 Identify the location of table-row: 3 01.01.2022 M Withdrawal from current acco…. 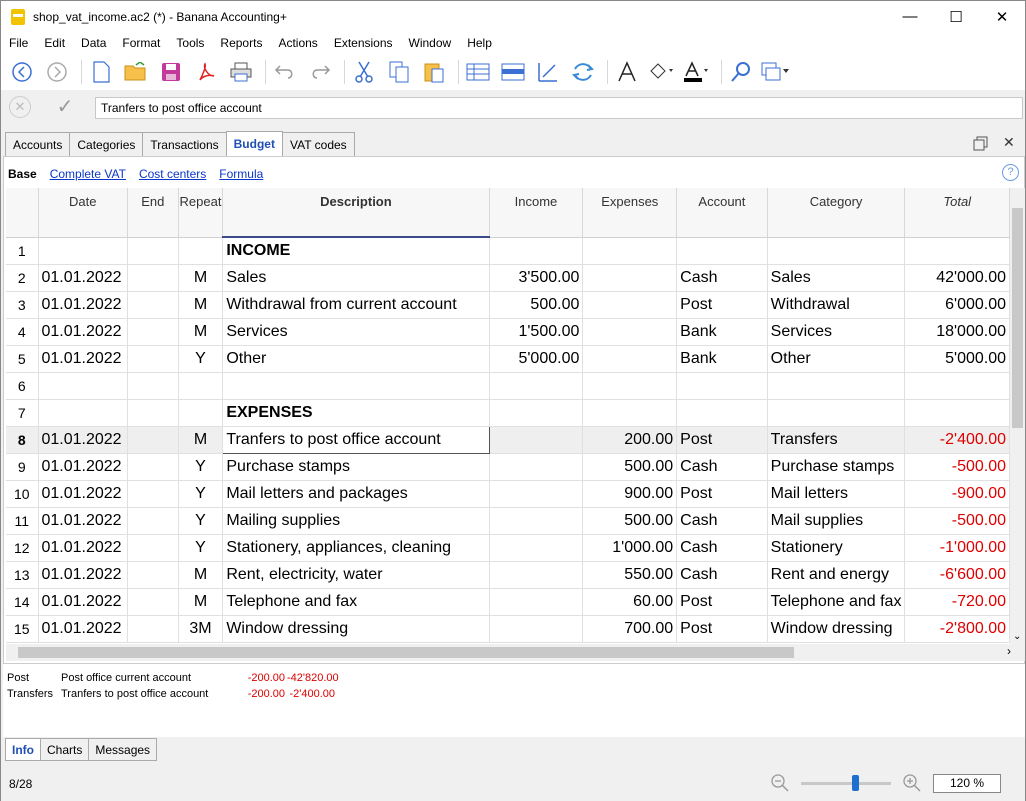
(508, 305).